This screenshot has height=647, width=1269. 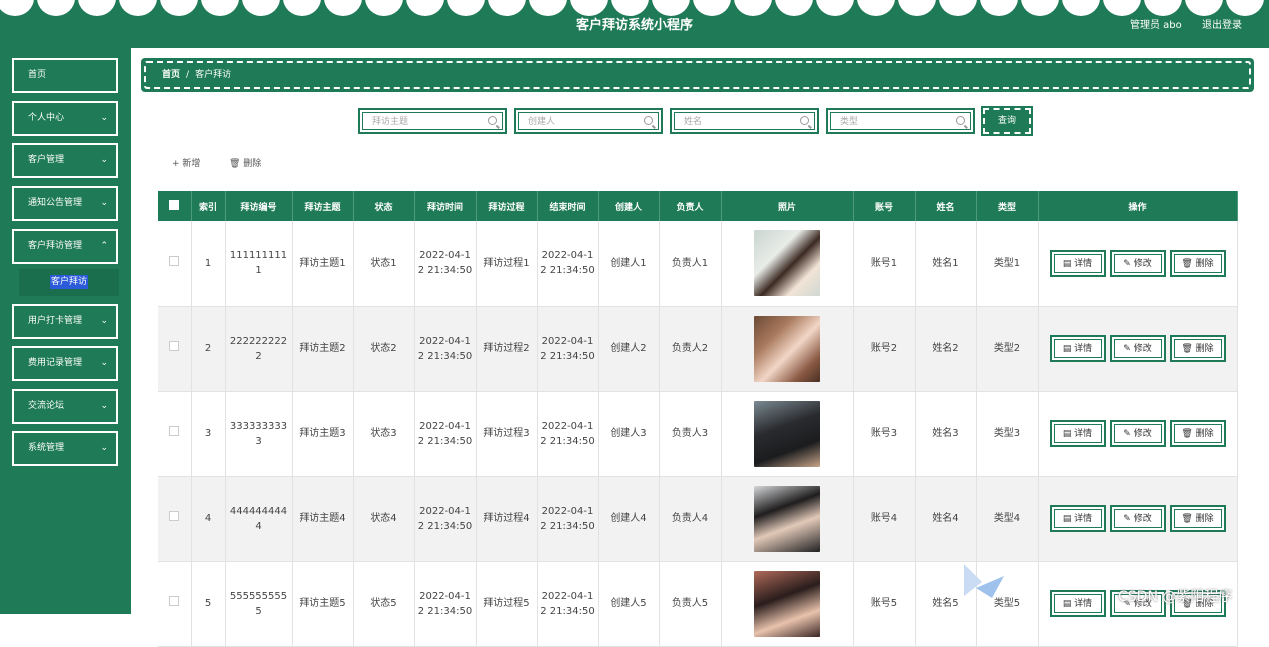 I want to click on search-type-input, so click(x=900, y=122).